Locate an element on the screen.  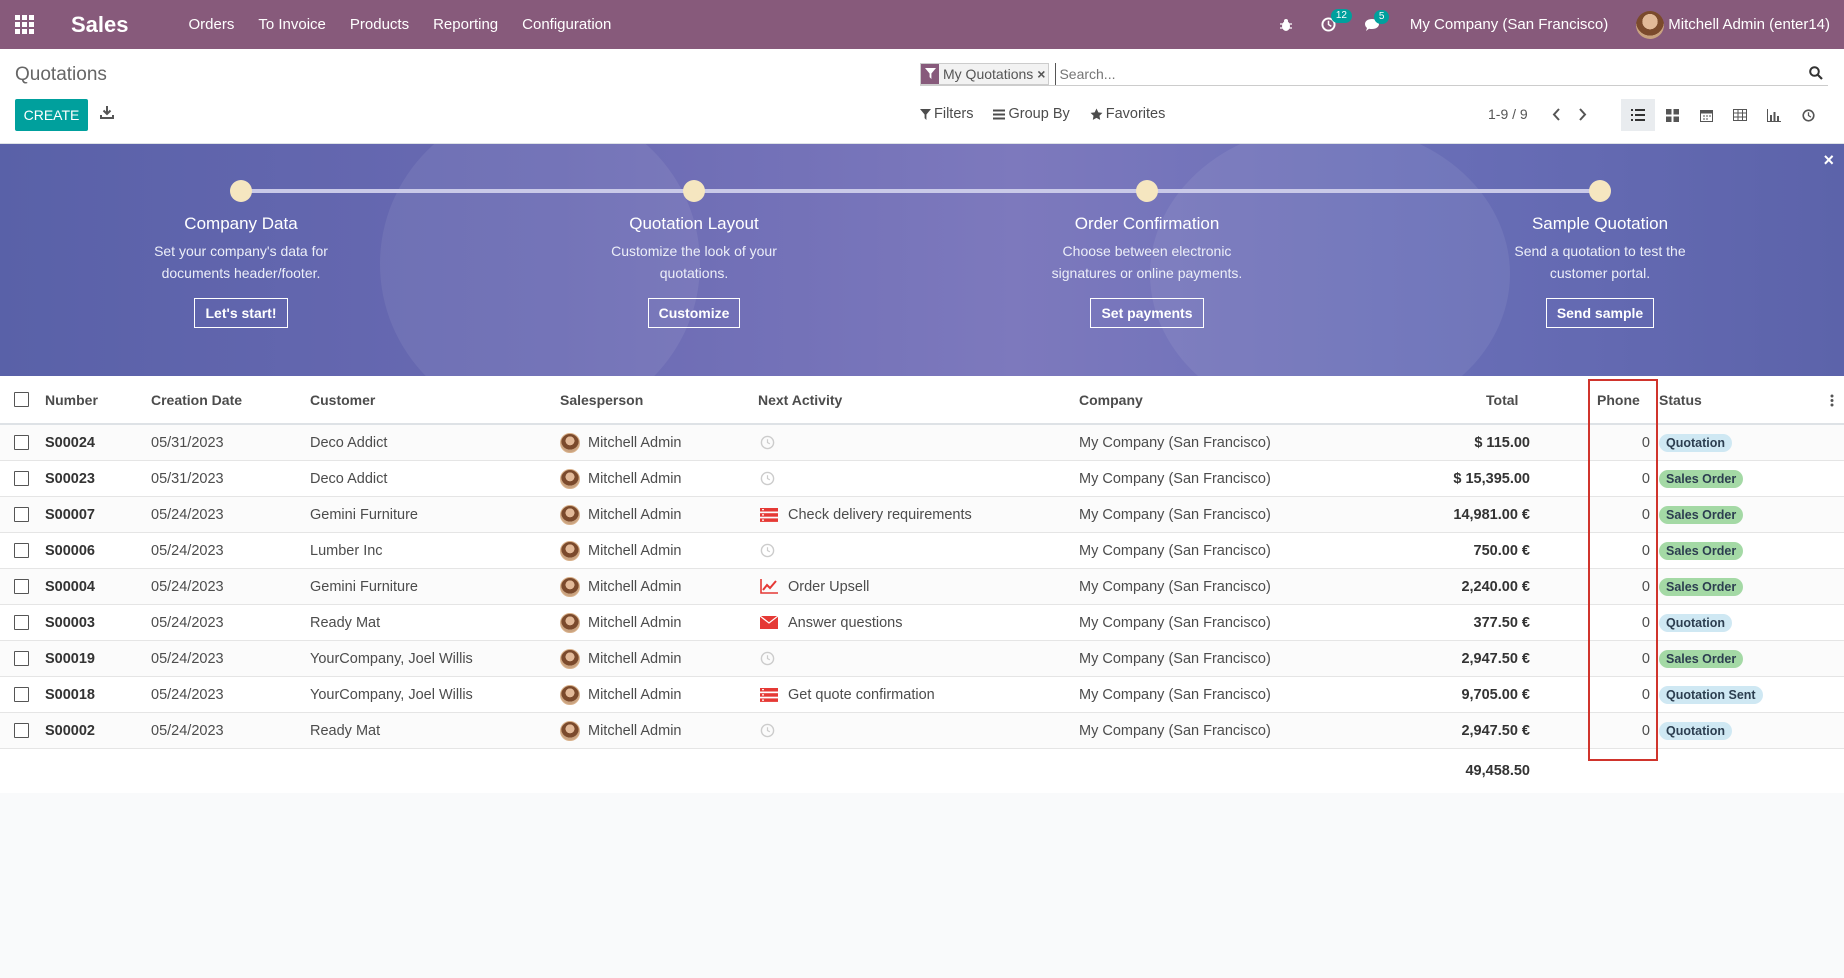
column-number: Number is located at coordinates (71, 399).